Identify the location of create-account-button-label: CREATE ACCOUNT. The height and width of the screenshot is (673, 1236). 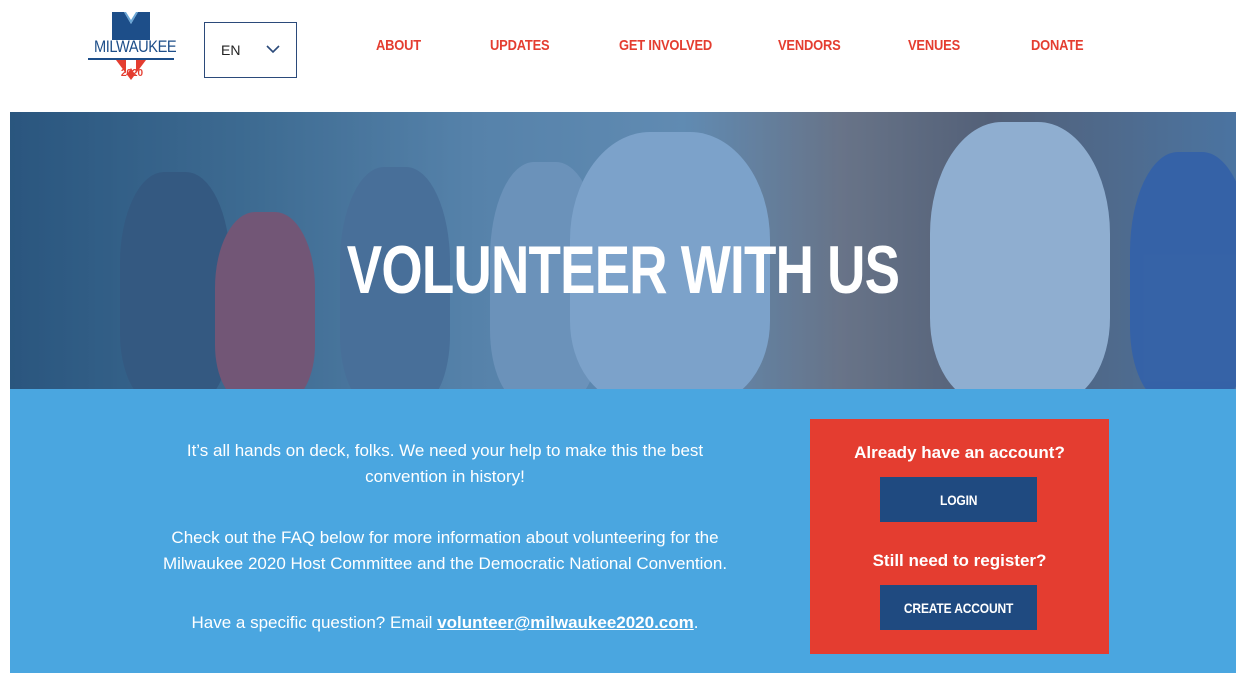
(958, 607).